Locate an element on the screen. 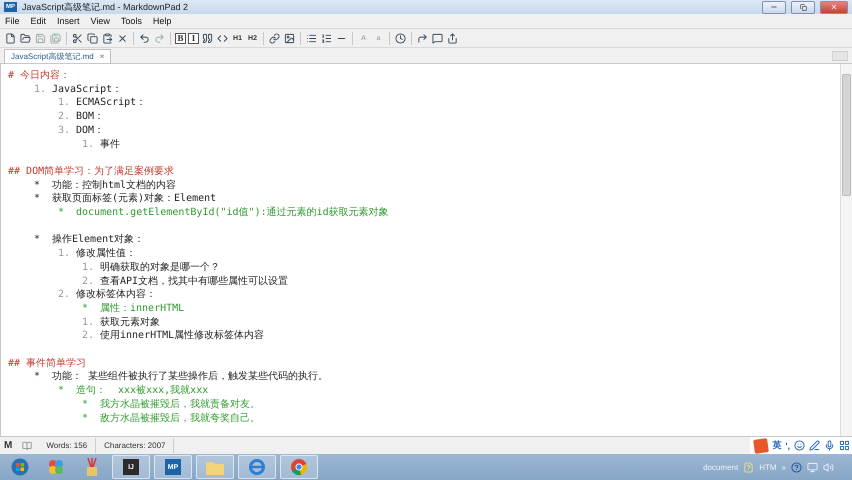 Image resolution: width=852 pixels, height=480 pixels. menu-item: Edit is located at coordinates (38, 21).